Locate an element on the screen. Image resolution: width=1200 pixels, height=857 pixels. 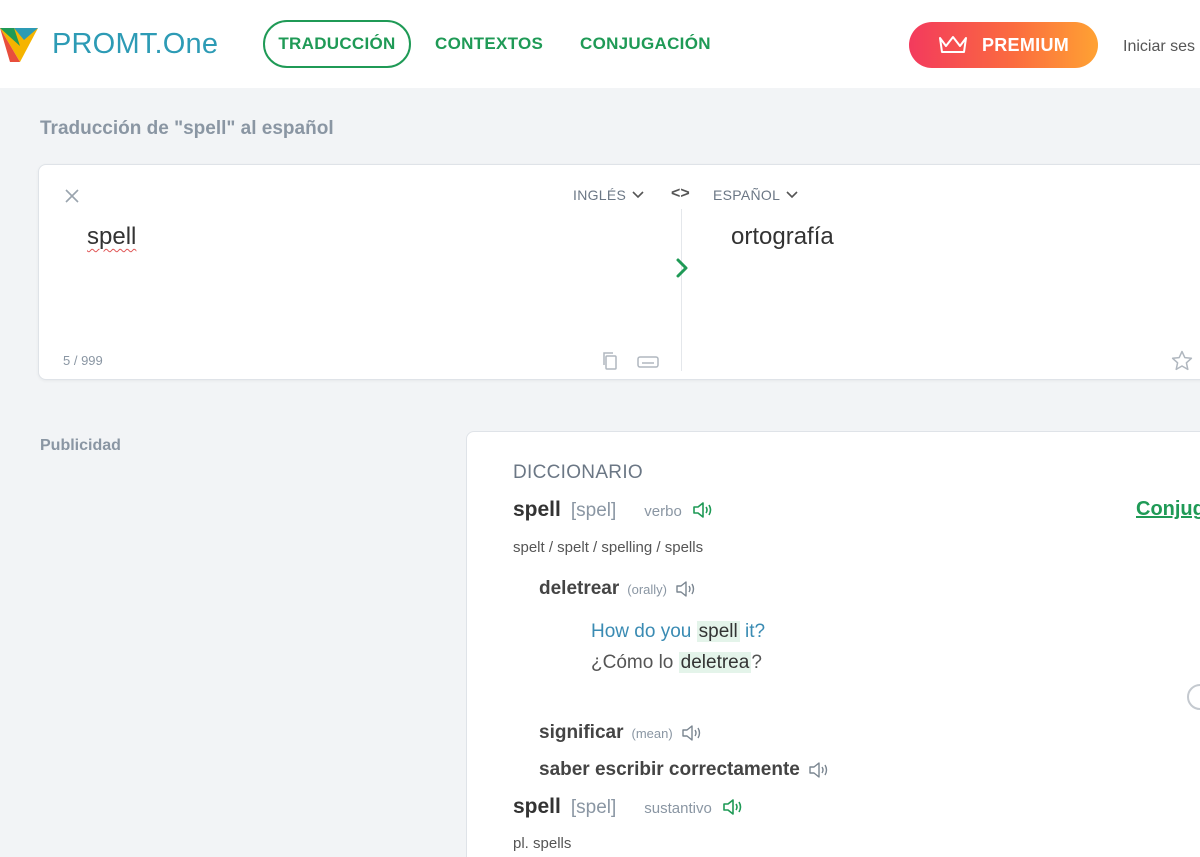
premium-label: PREMIUM is located at coordinates (1025, 44).